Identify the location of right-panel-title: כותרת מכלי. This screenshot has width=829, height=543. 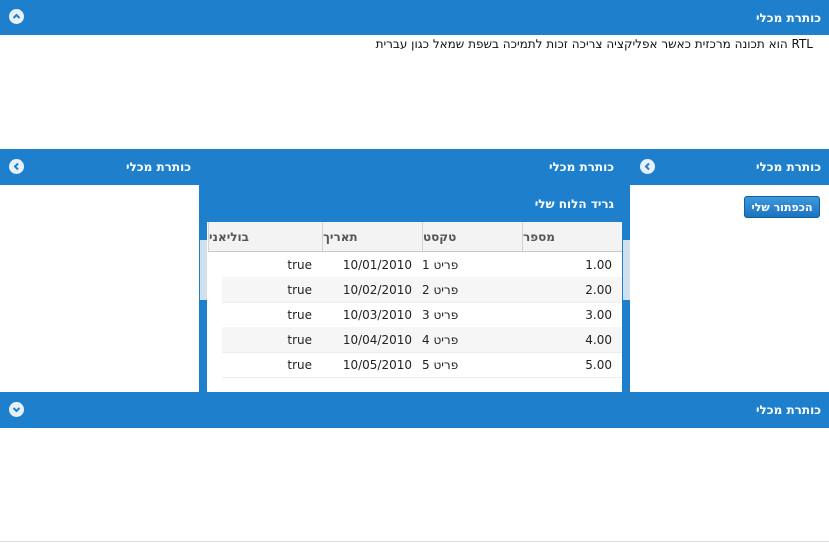
(788, 167).